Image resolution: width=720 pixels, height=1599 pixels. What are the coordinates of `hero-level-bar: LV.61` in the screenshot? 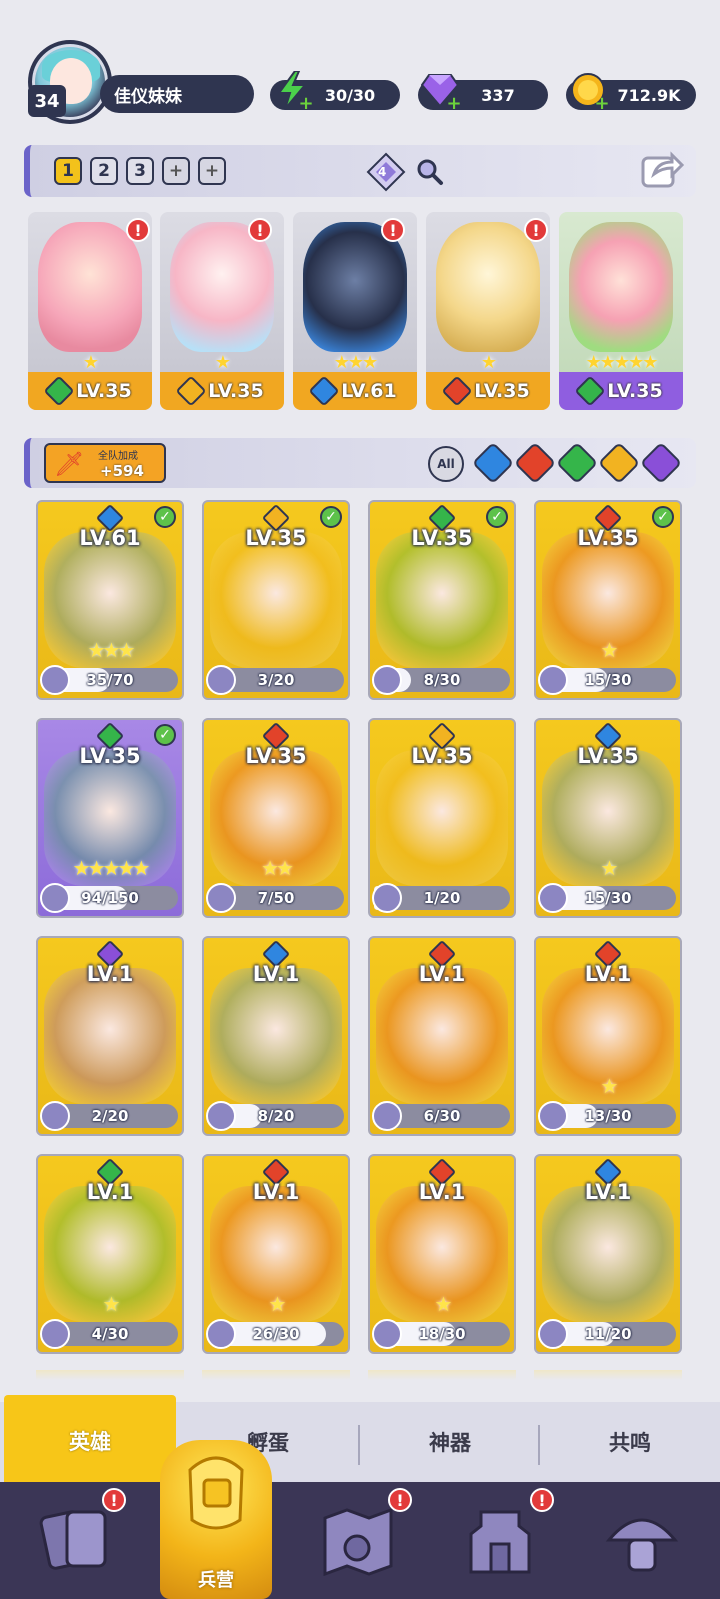 It's located at (355, 391).